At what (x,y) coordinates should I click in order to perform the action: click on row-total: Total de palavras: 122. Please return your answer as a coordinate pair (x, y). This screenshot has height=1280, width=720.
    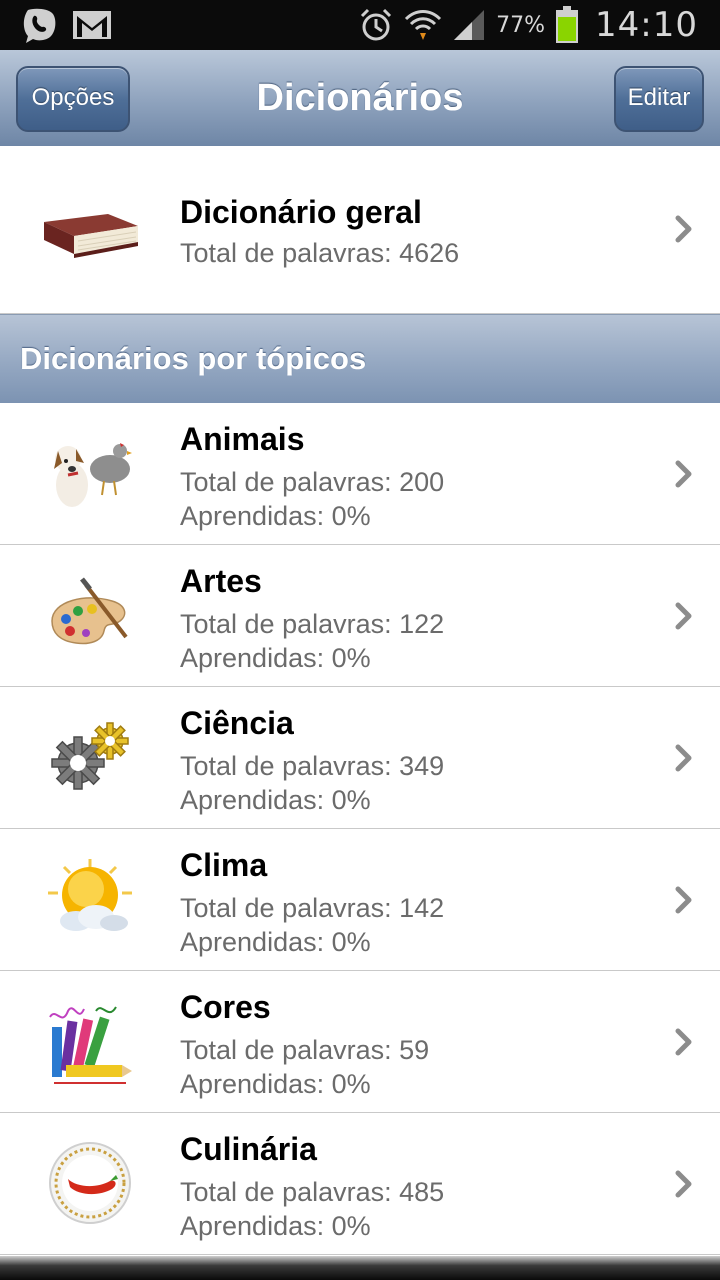
    Looking at the image, I should click on (312, 624).